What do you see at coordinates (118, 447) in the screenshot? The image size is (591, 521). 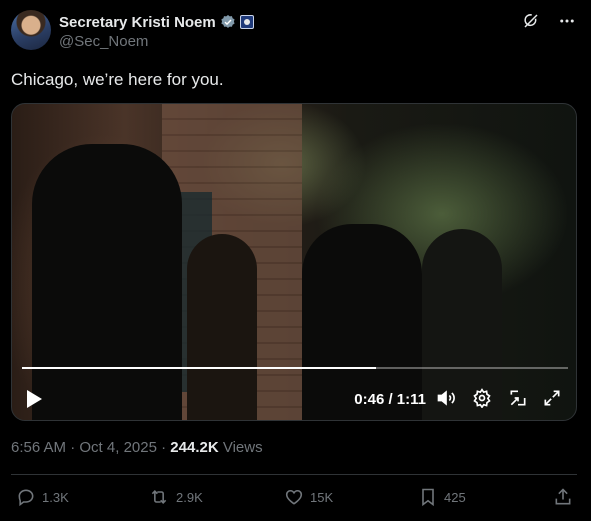 I see `post-date: Oct 4, 2025` at bounding box center [118, 447].